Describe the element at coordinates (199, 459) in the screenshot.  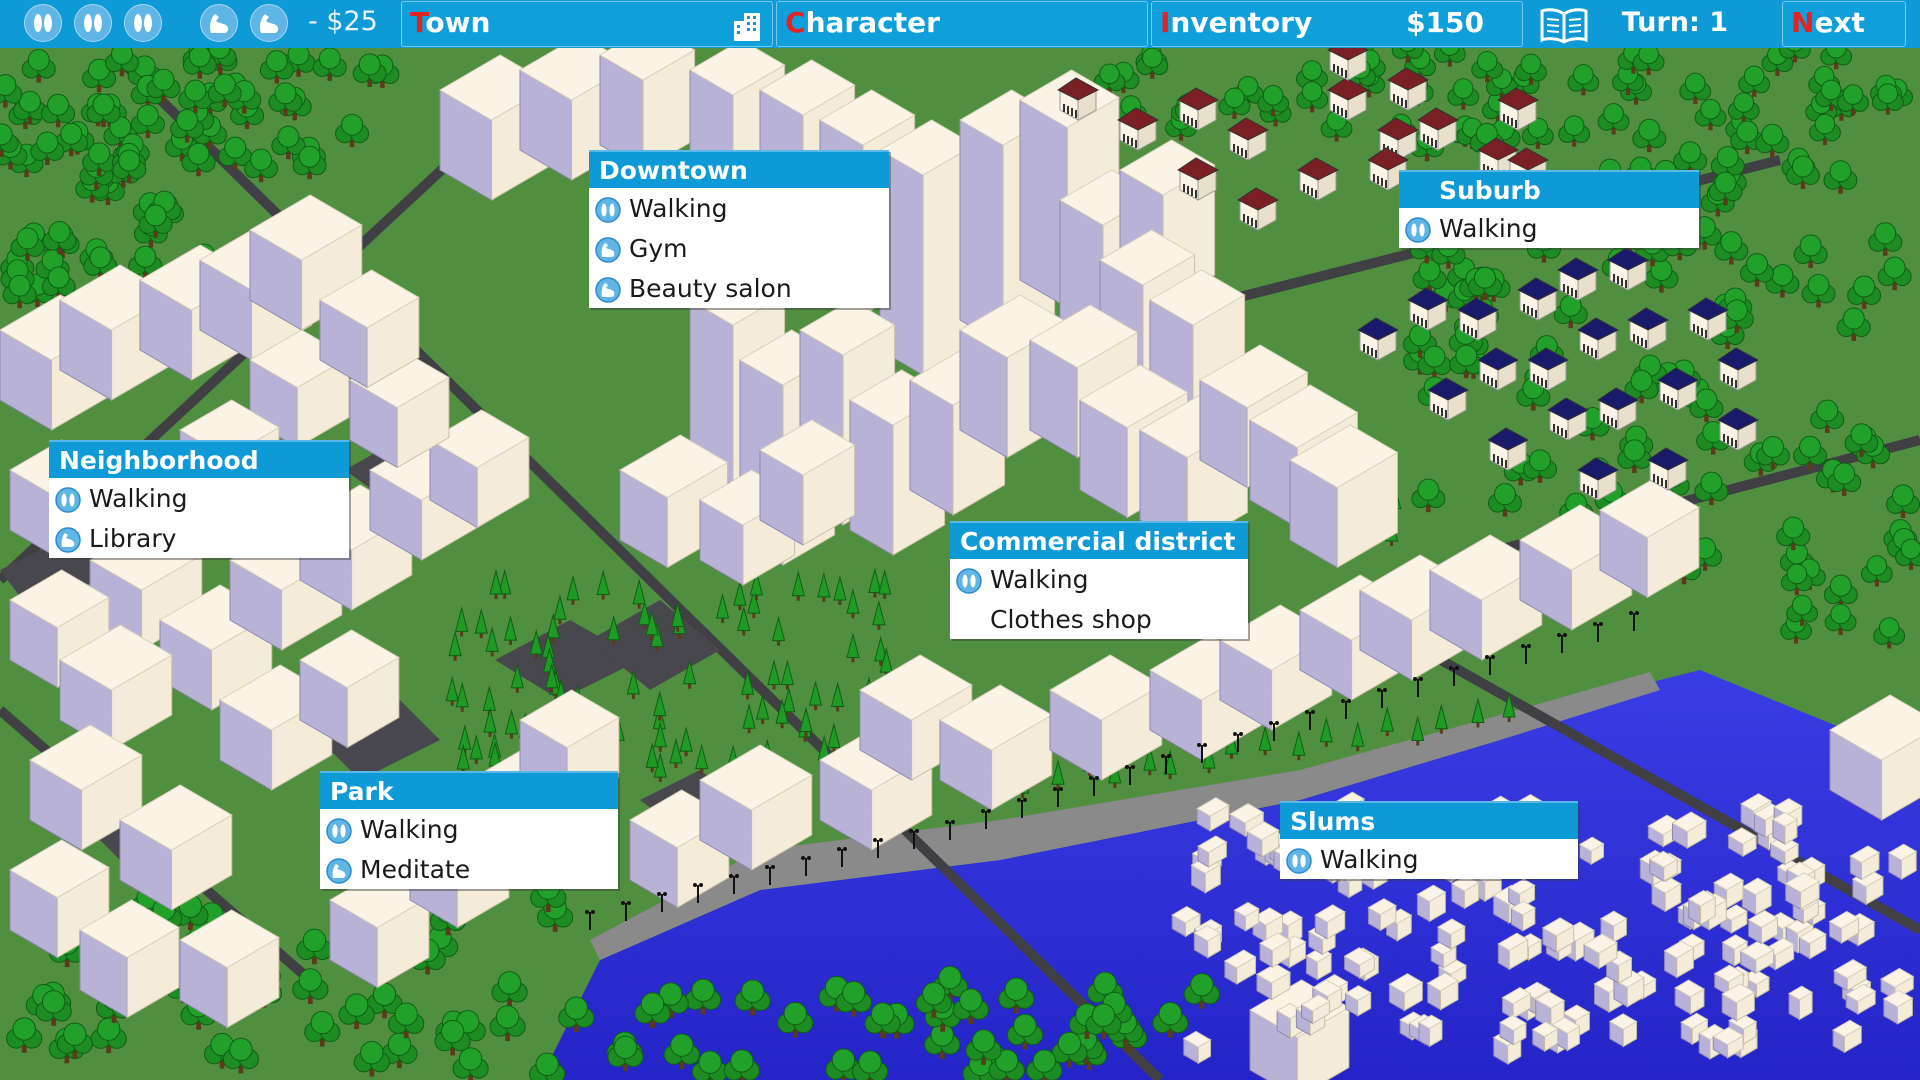
I see `location-title: Neighborhood` at that location.